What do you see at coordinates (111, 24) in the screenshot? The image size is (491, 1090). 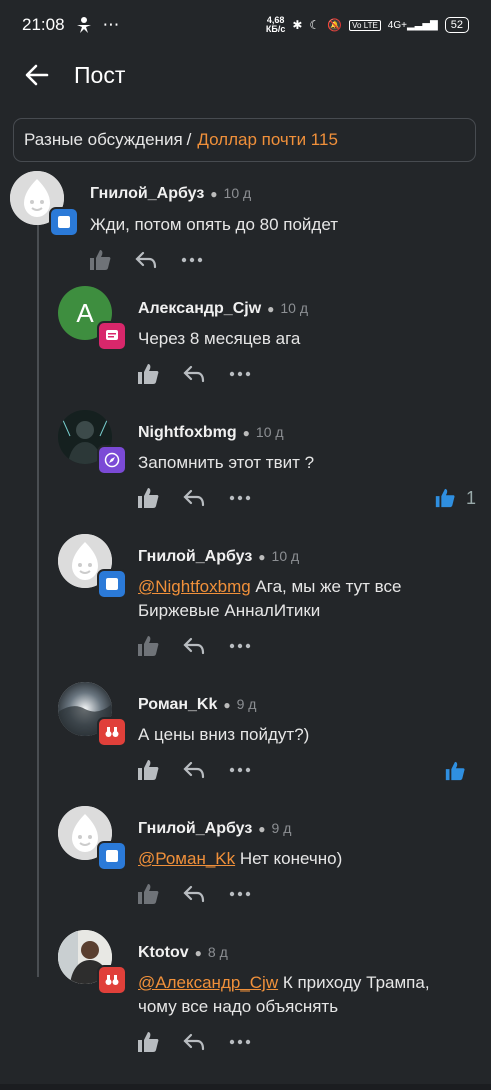 I see `more-dots-icon: ⋯` at bounding box center [111, 24].